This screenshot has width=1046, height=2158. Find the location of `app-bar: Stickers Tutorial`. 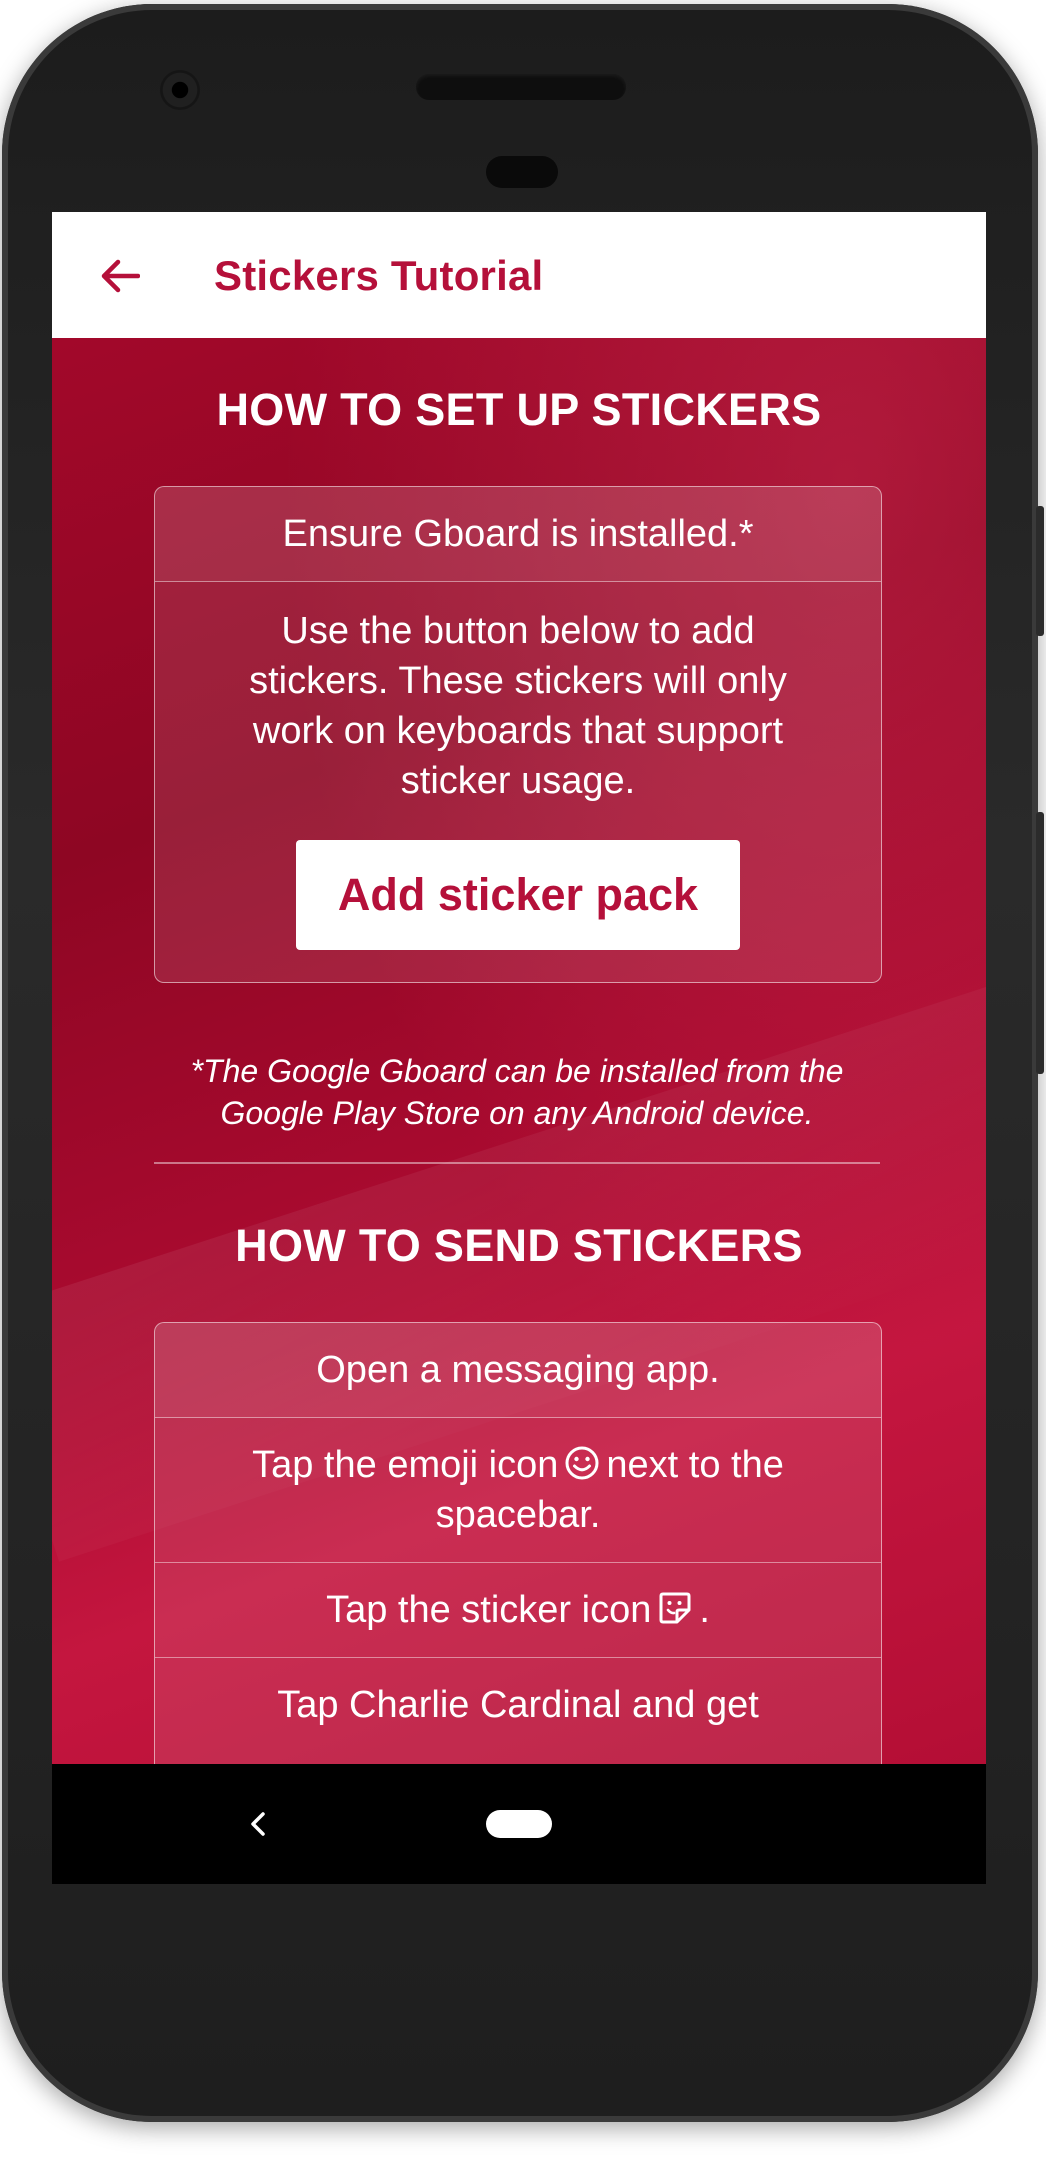

app-bar: Stickers Tutorial is located at coordinates (519, 275).